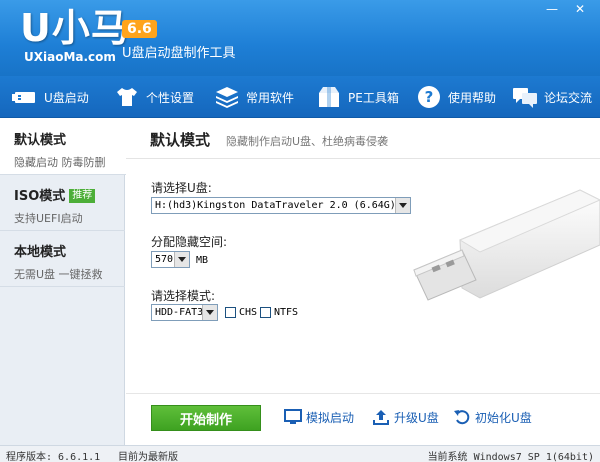 This screenshot has height=462, width=600. Describe the element at coordinates (183, 296) in the screenshot. I see `mode-label: 请选择模式:` at that location.